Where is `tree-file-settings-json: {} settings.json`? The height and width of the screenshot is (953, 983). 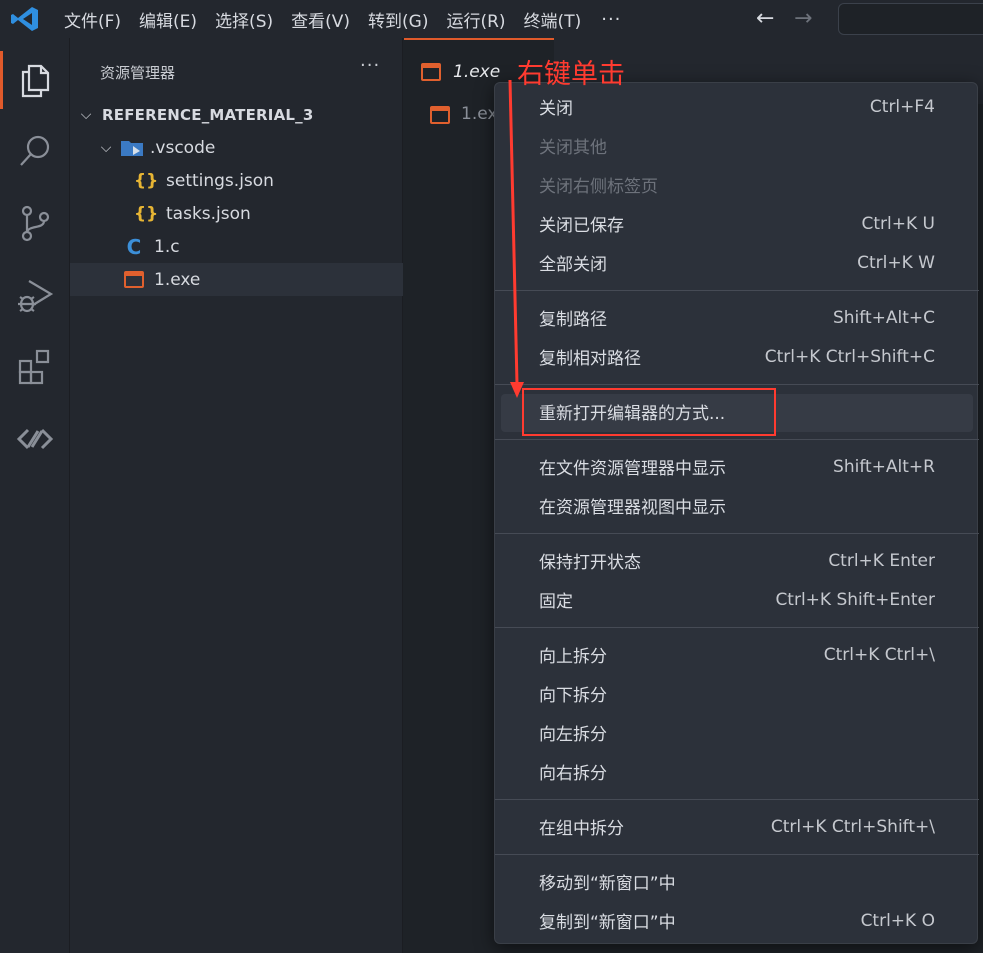
tree-file-settings-json: {} settings.json is located at coordinates (236, 180).